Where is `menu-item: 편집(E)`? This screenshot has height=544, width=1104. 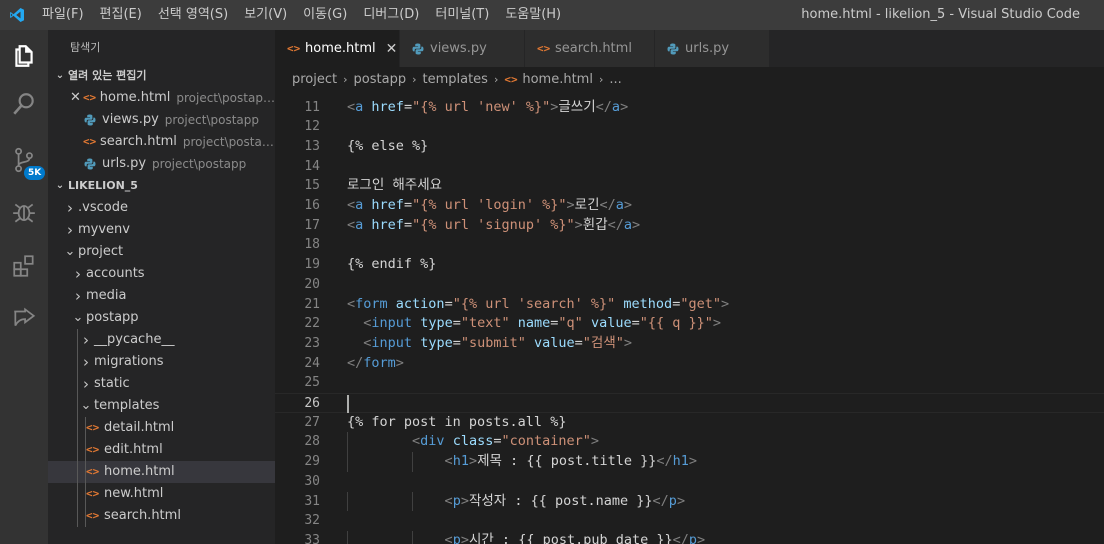 menu-item: 편집(E) is located at coordinates (121, 15).